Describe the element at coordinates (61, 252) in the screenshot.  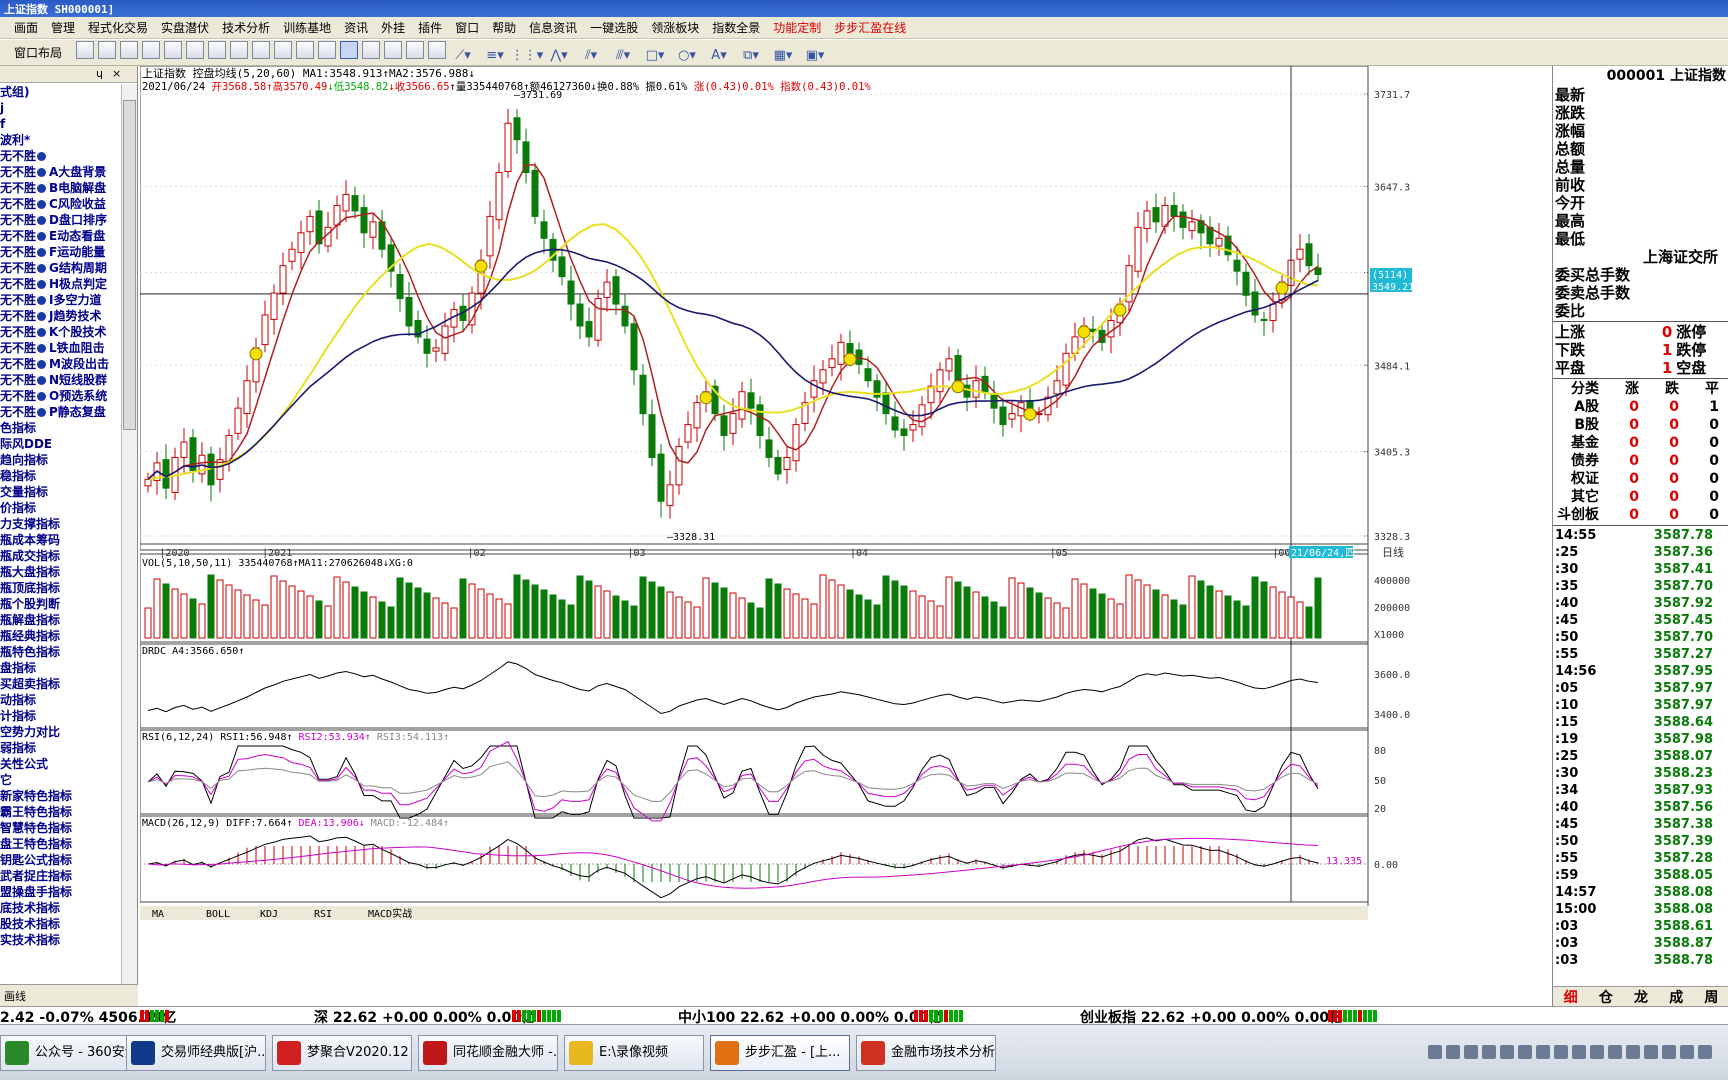
I see `tree-item: 无不胜 F运动能量` at that location.